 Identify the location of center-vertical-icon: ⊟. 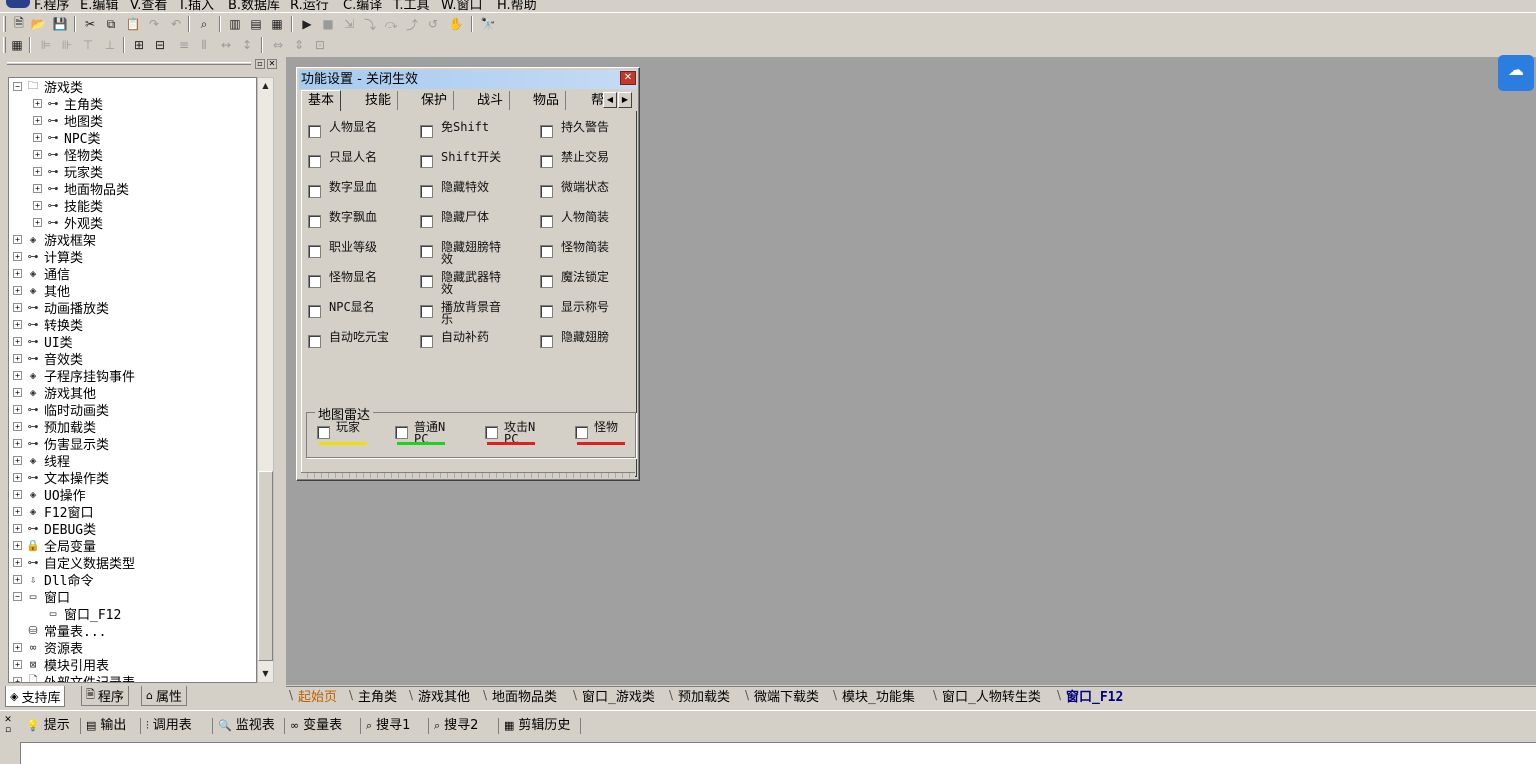
(160, 45).